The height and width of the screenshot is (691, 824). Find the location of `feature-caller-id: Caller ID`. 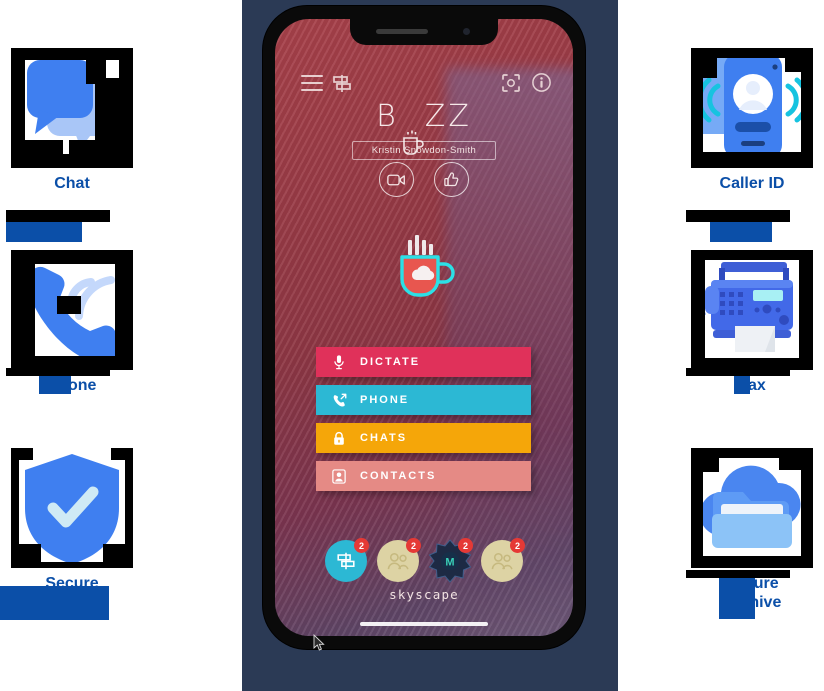

feature-caller-id: Caller ID is located at coordinates (748, 145).